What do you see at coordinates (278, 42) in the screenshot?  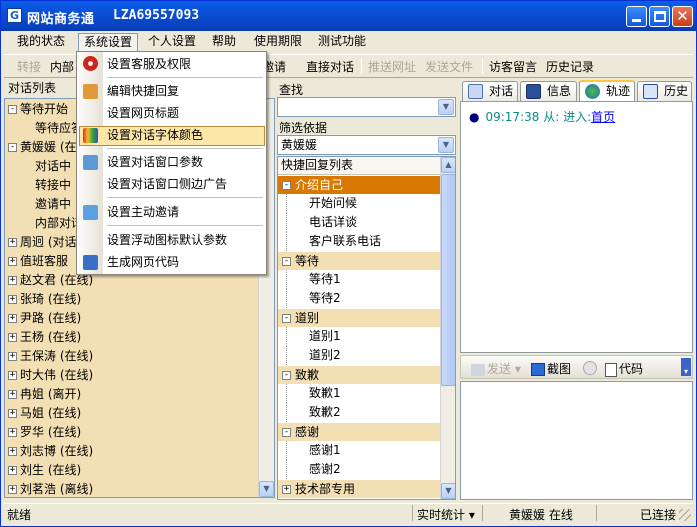 I see `menu-usage-period: 使用期限` at bounding box center [278, 42].